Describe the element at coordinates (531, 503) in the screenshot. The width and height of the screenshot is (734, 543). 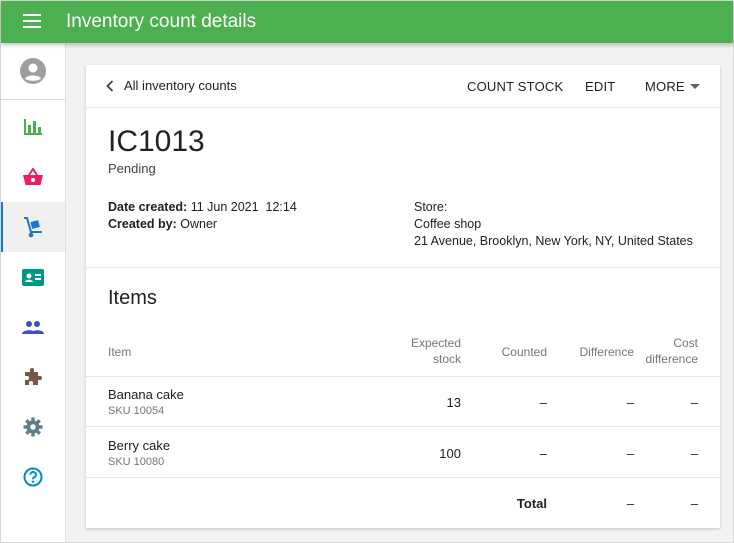
I see `total-label: Total` at that location.